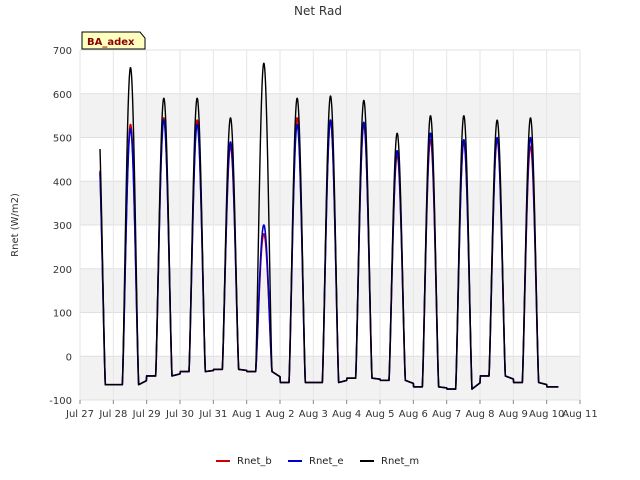 This screenshot has height=480, width=640. I want to click on legend-label: Rnet_e, so click(326, 461).